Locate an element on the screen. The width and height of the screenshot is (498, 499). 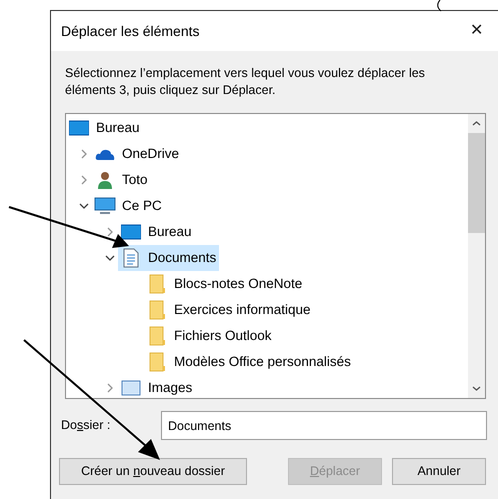
dialog-button: Annuler is located at coordinates (439, 471).